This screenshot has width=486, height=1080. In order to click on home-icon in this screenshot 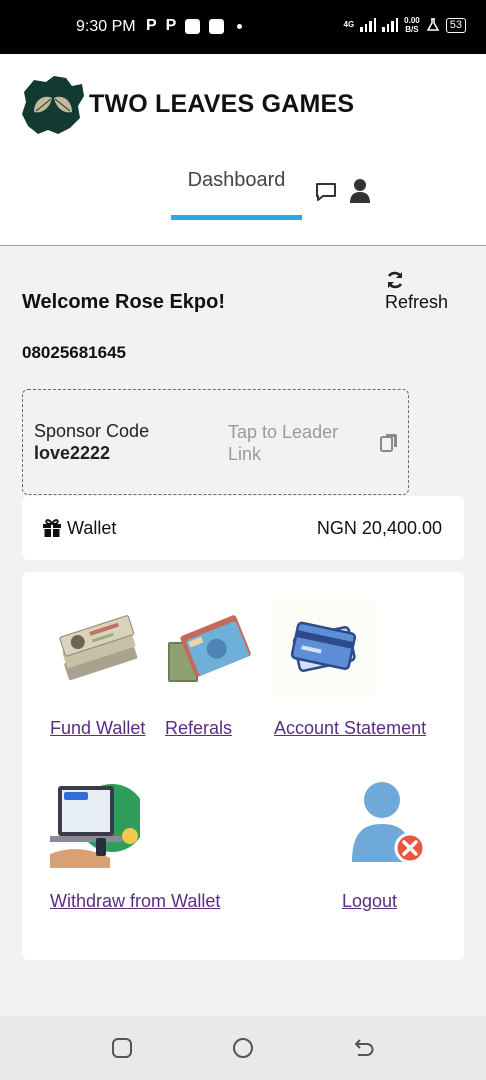, I will do `click(243, 1048)`.